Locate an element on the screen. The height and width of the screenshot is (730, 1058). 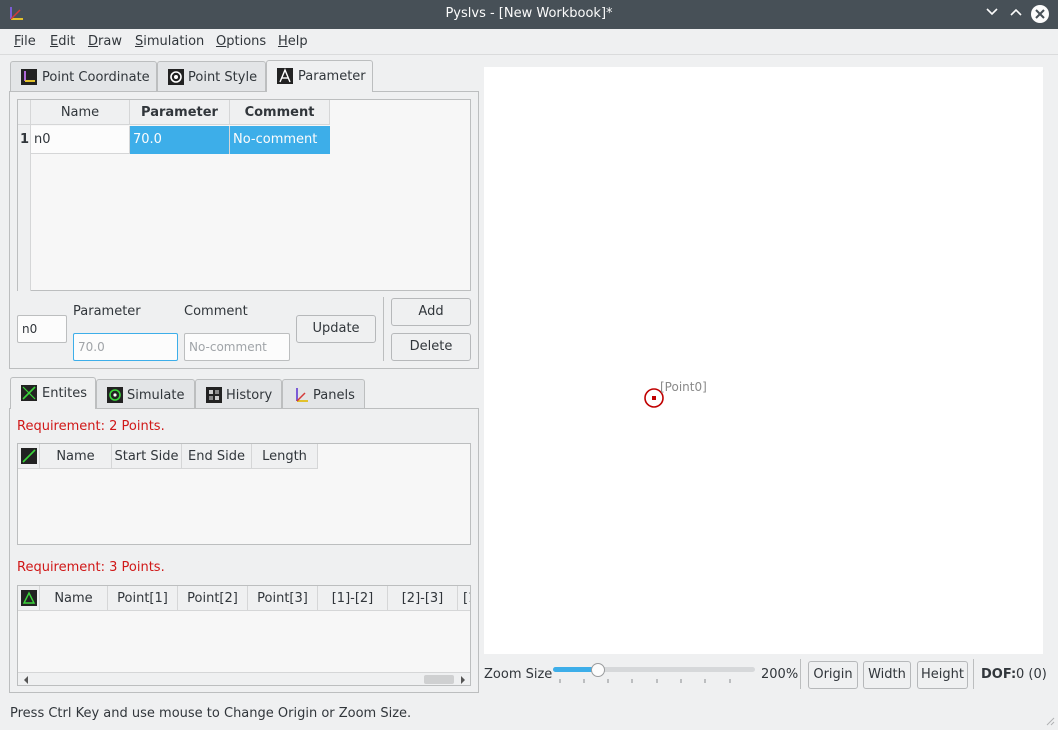
link-icon is located at coordinates (28, 456).